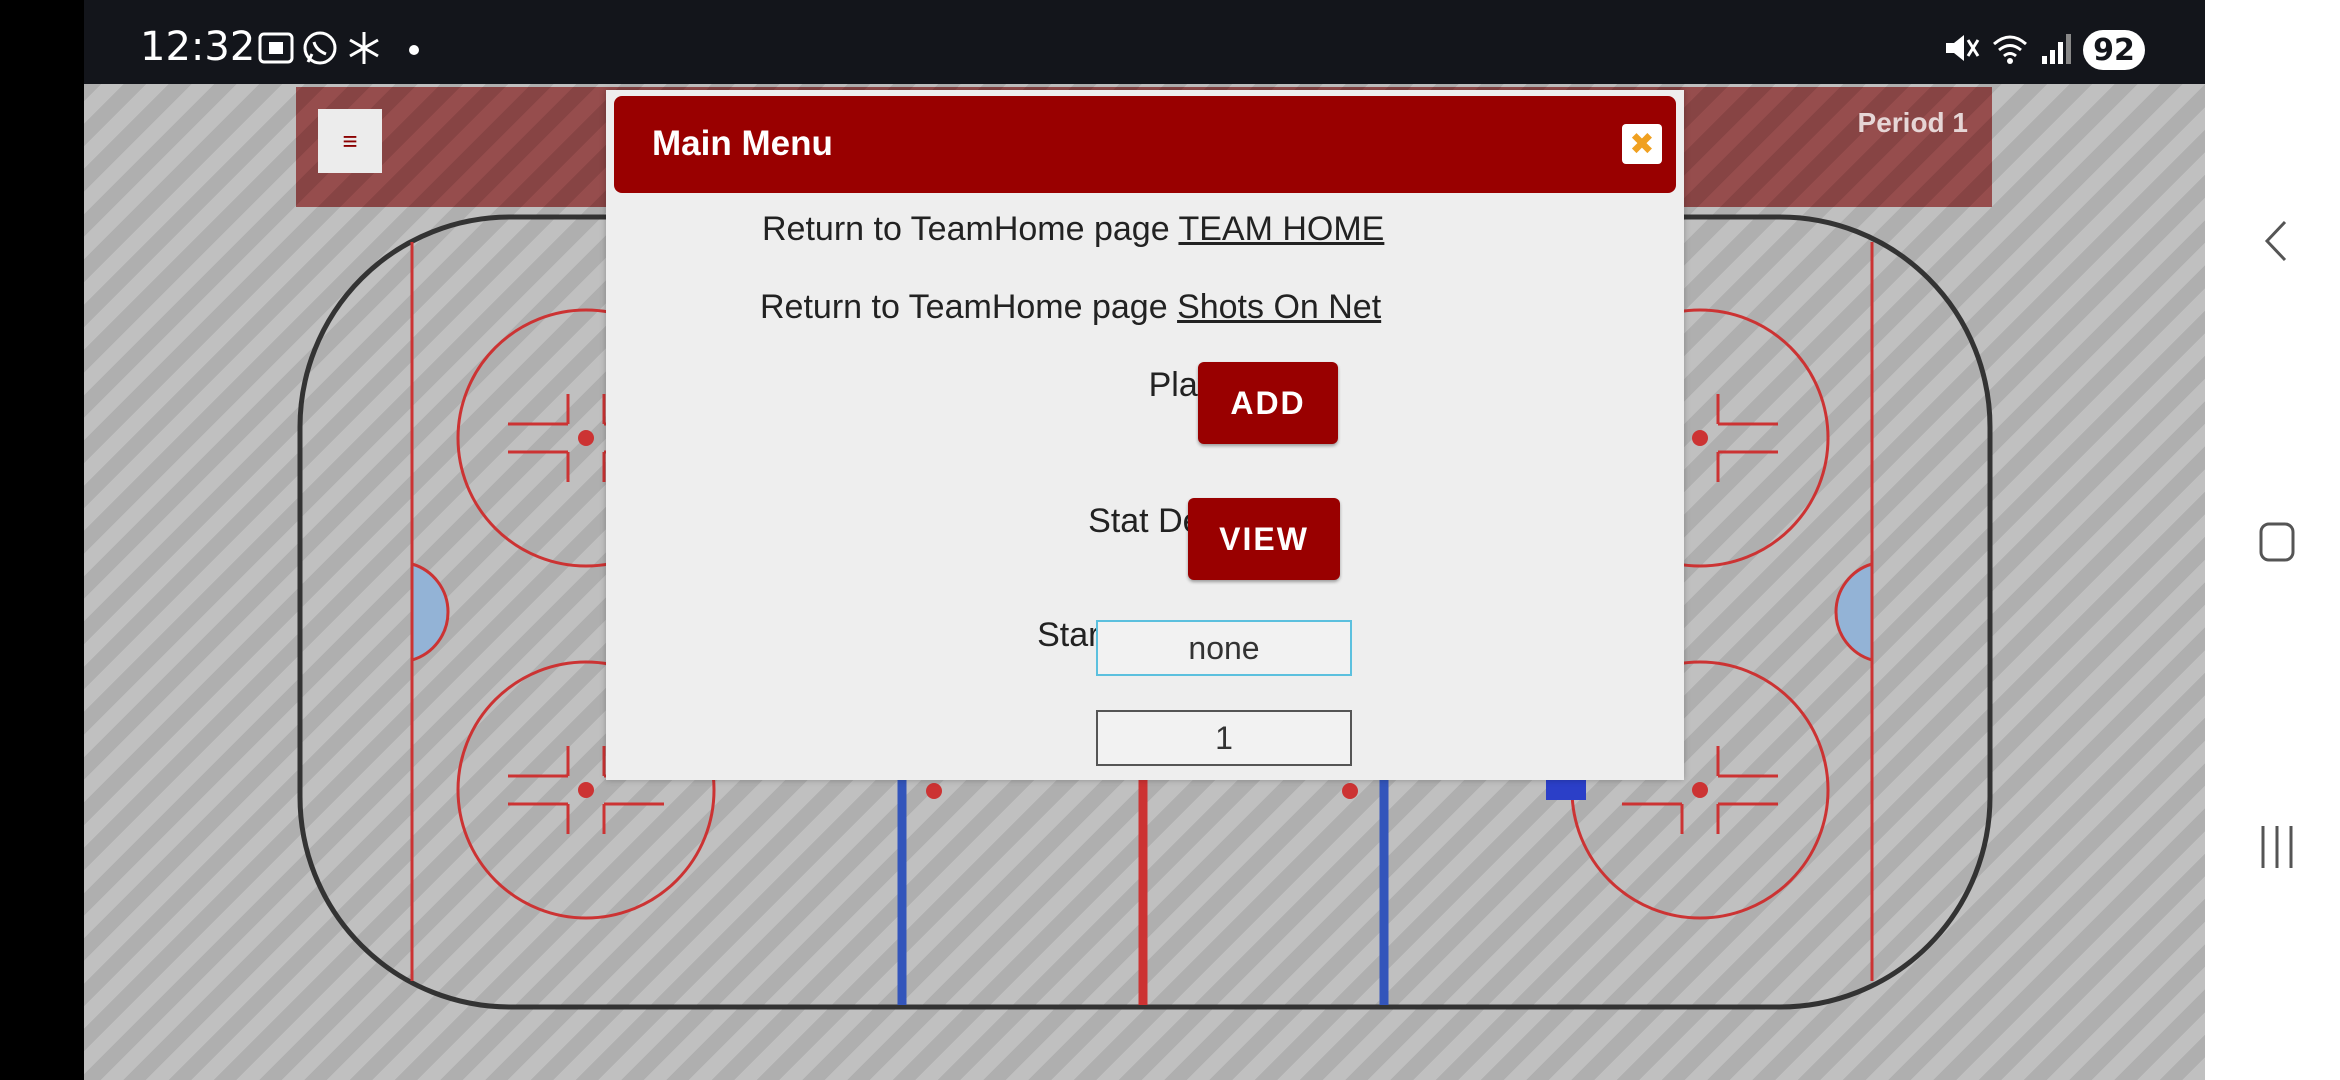 The image size is (2340, 1080). What do you see at coordinates (2114, 50) in the screenshot?
I see `battery-indicator: 92` at bounding box center [2114, 50].